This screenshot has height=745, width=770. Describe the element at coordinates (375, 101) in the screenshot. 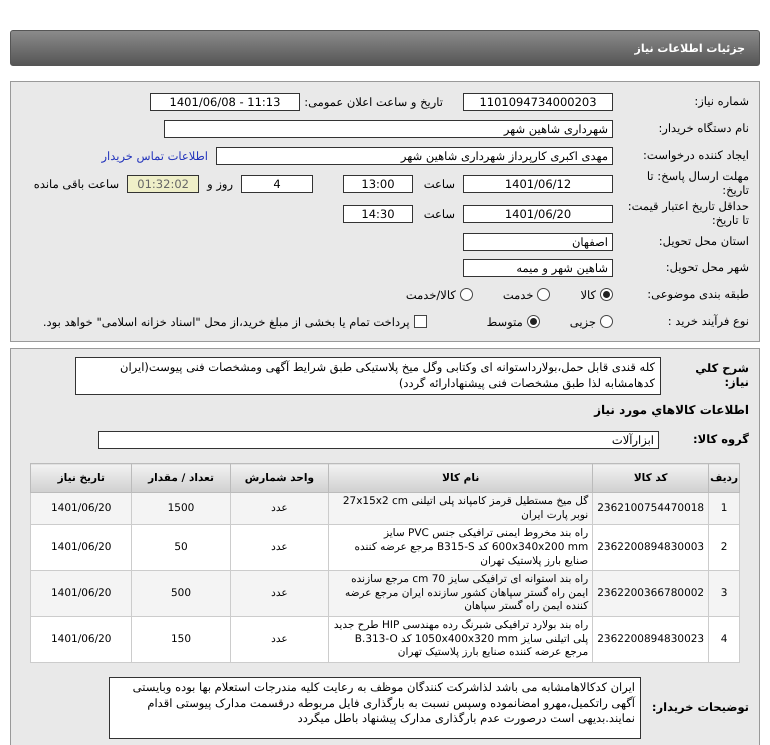

I see `field-label: تاریخ و ساعت اعلان عمومی:` at that location.